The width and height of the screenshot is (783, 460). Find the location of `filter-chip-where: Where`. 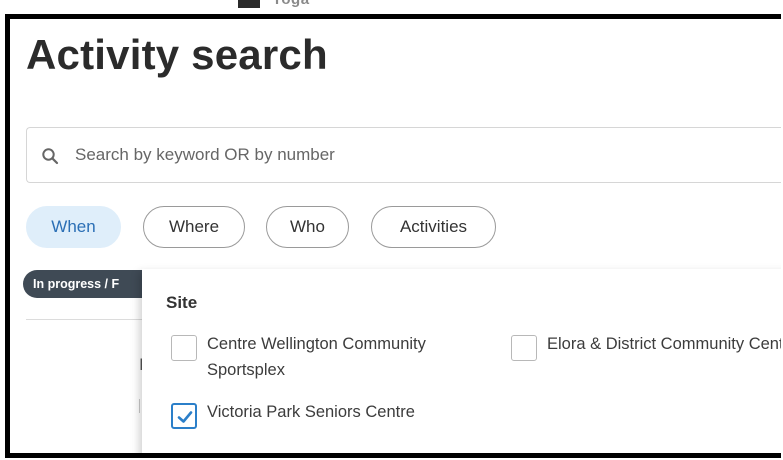

filter-chip-where: Where is located at coordinates (194, 227).